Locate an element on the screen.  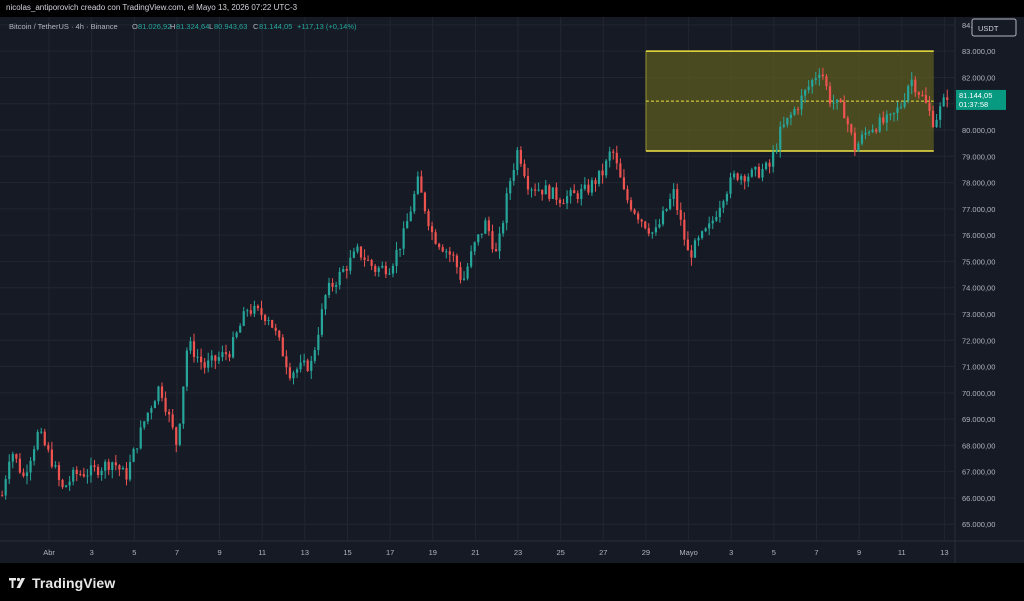
legend-change: +117,13 (+0,14%) is located at coordinates (327, 26).